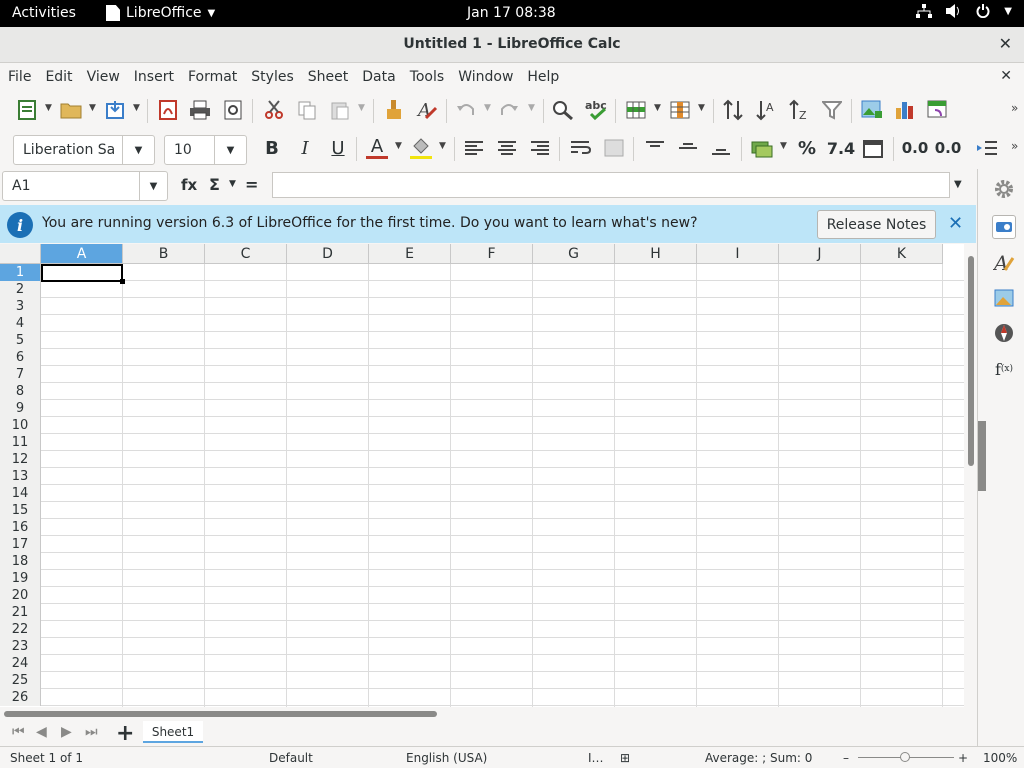 The image size is (1024, 768). I want to click on wrap-text-icon, so click(581, 148).